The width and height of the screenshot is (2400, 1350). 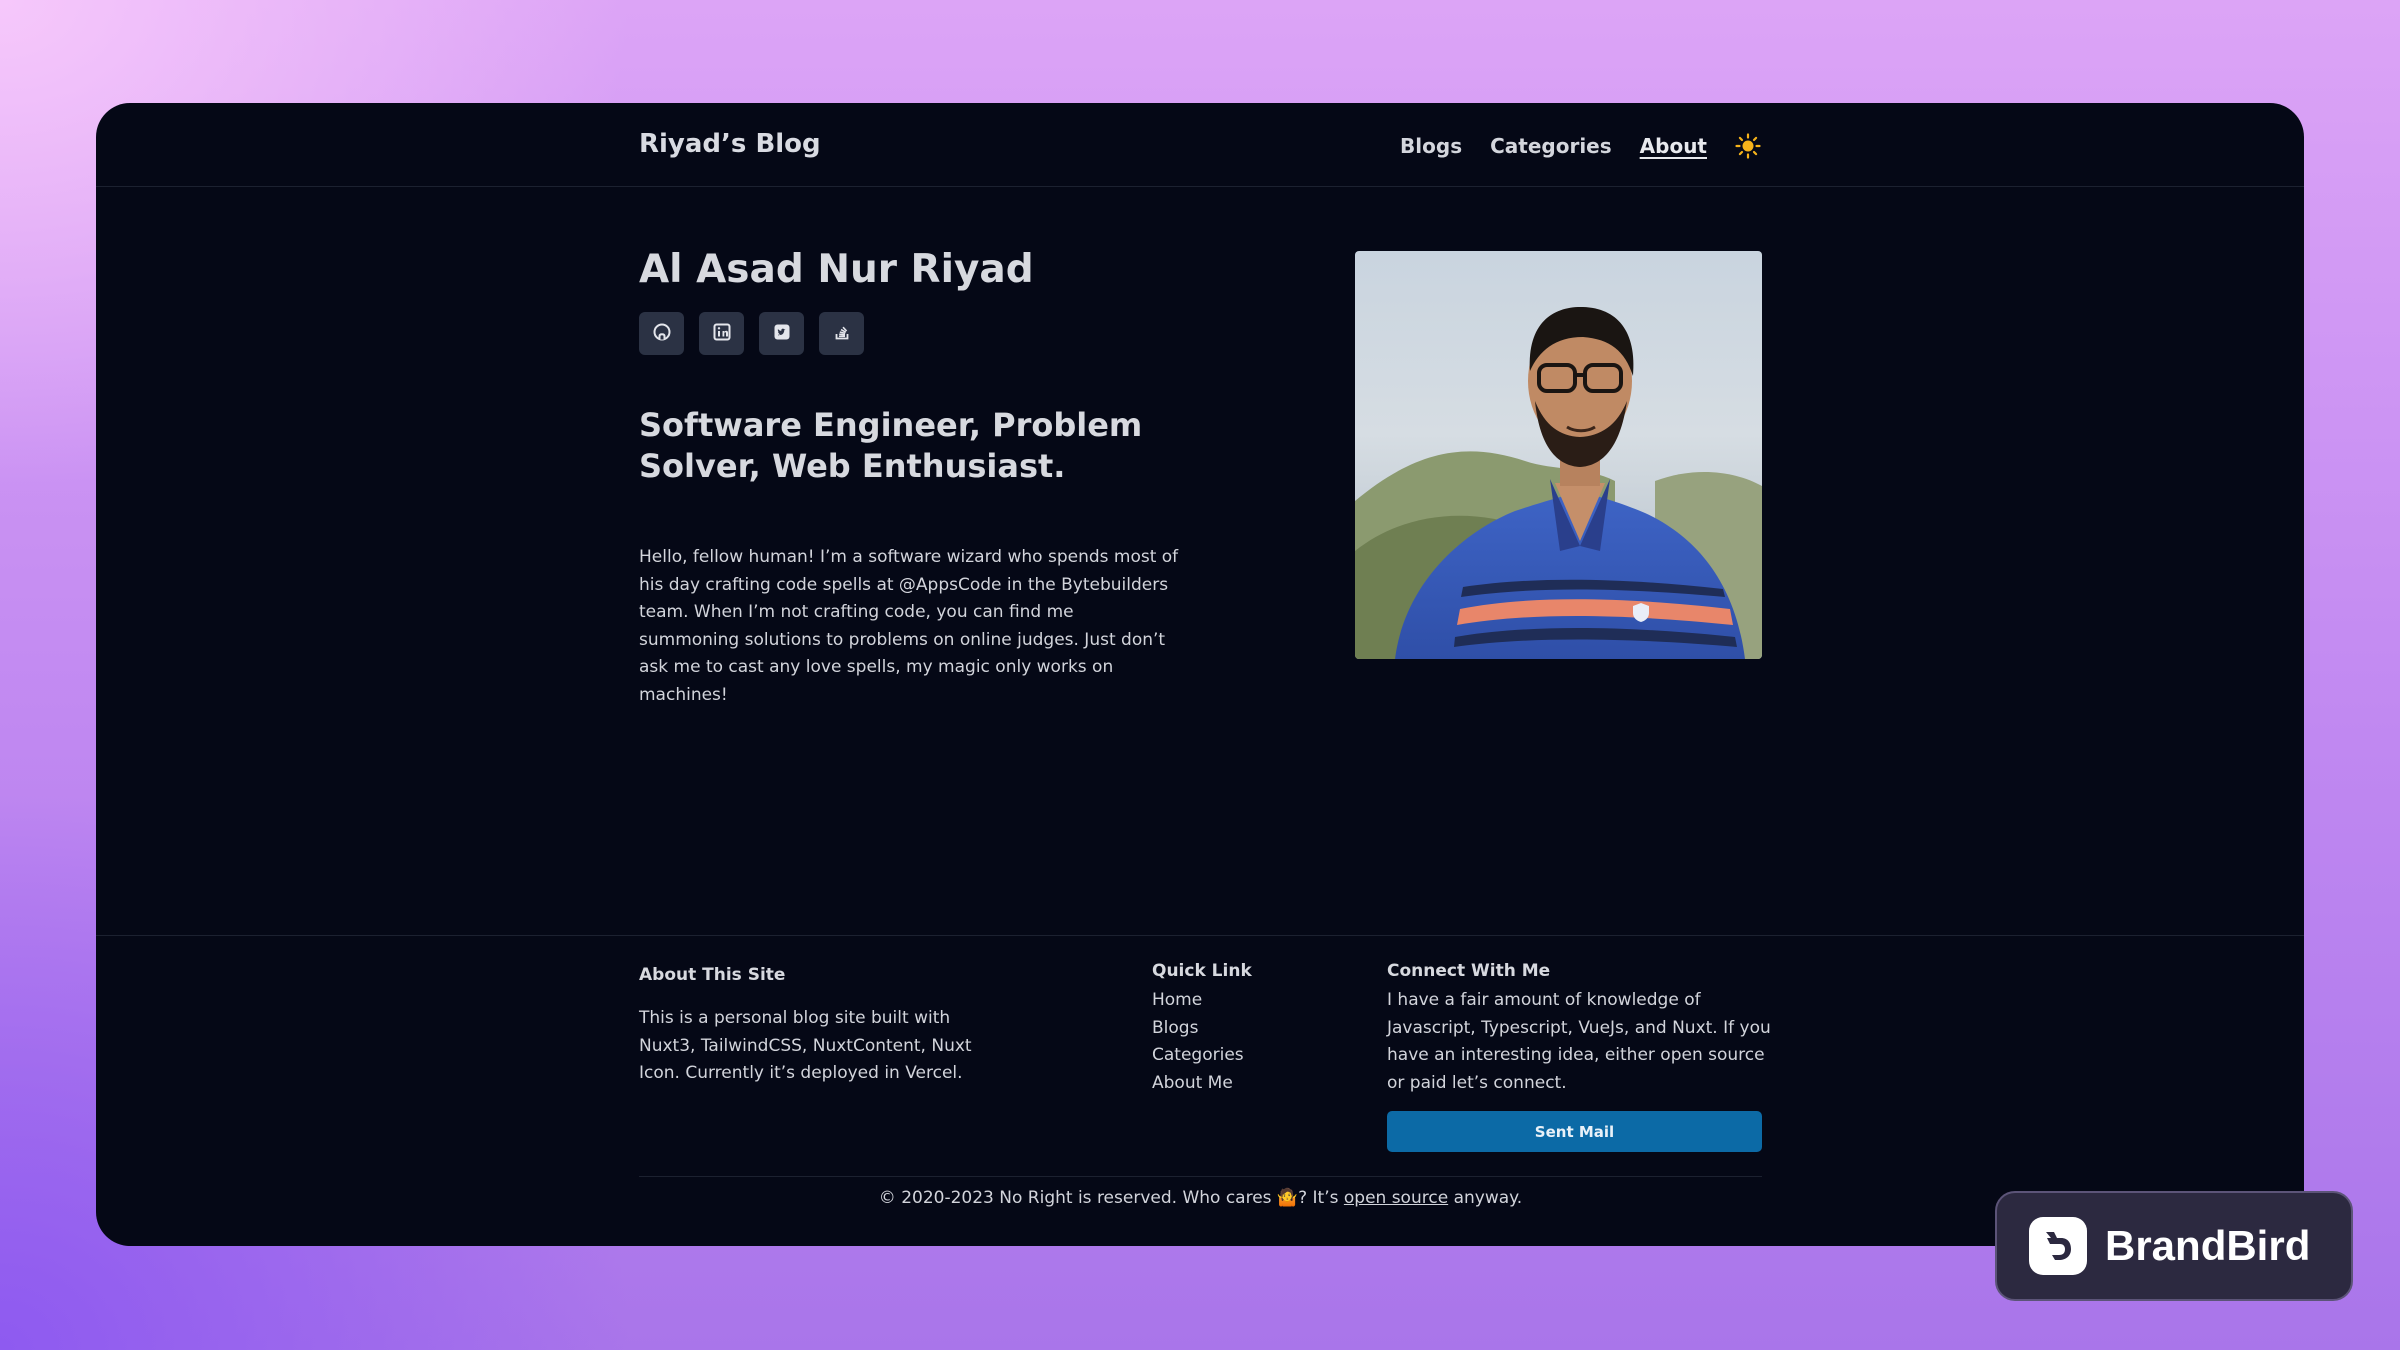 I want to click on list-item: Home, so click(x=1198, y=1001).